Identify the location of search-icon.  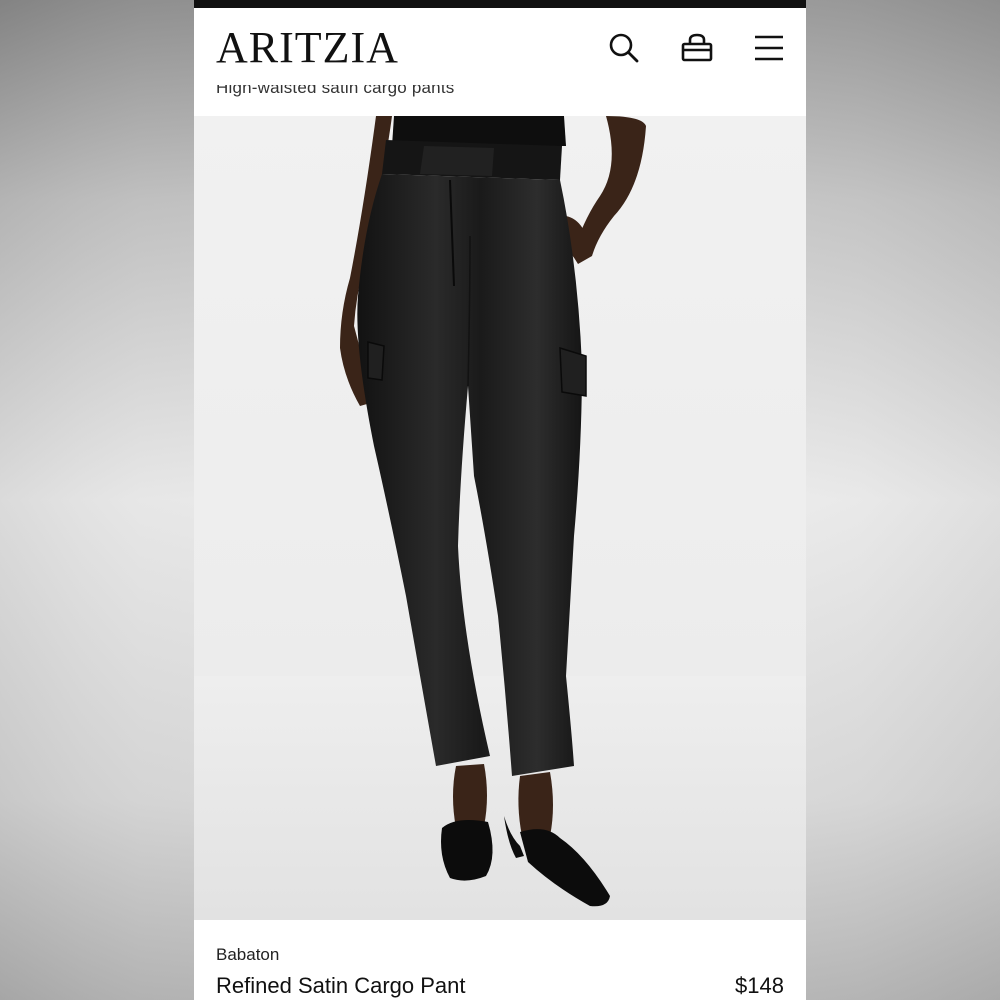
(624, 48).